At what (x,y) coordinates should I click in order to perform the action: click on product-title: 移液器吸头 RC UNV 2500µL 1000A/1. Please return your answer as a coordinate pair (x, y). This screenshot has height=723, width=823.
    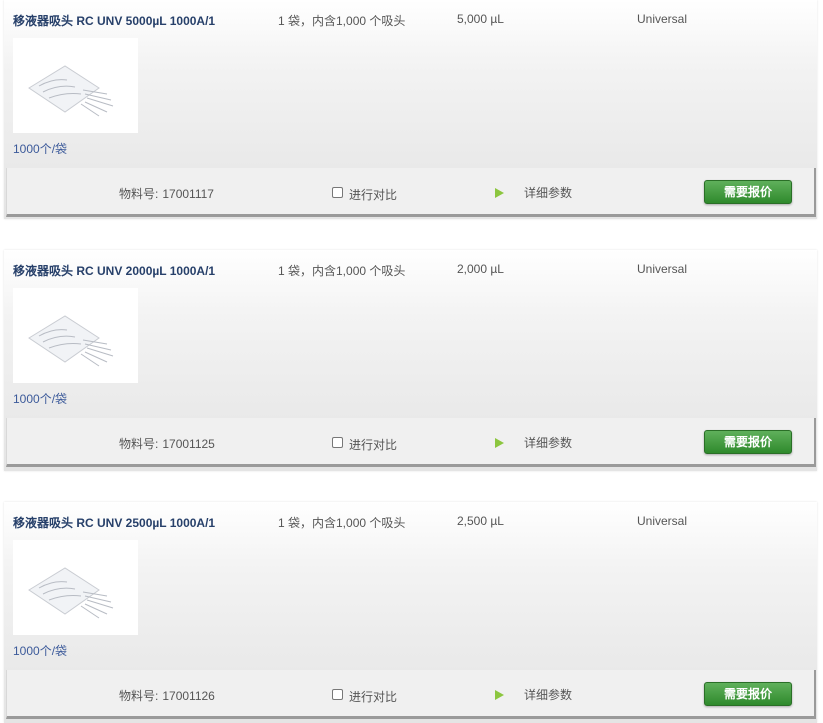
    Looking at the image, I should click on (114, 522).